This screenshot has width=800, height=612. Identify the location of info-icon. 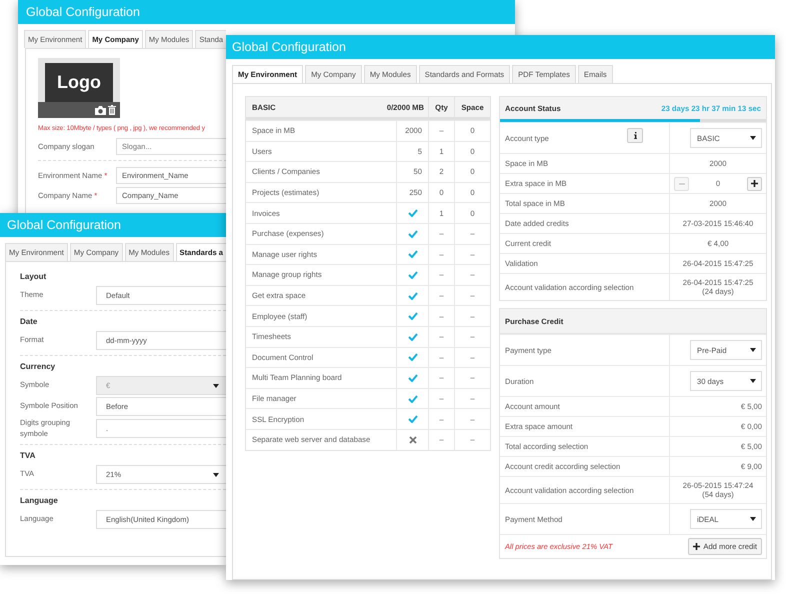
(635, 135).